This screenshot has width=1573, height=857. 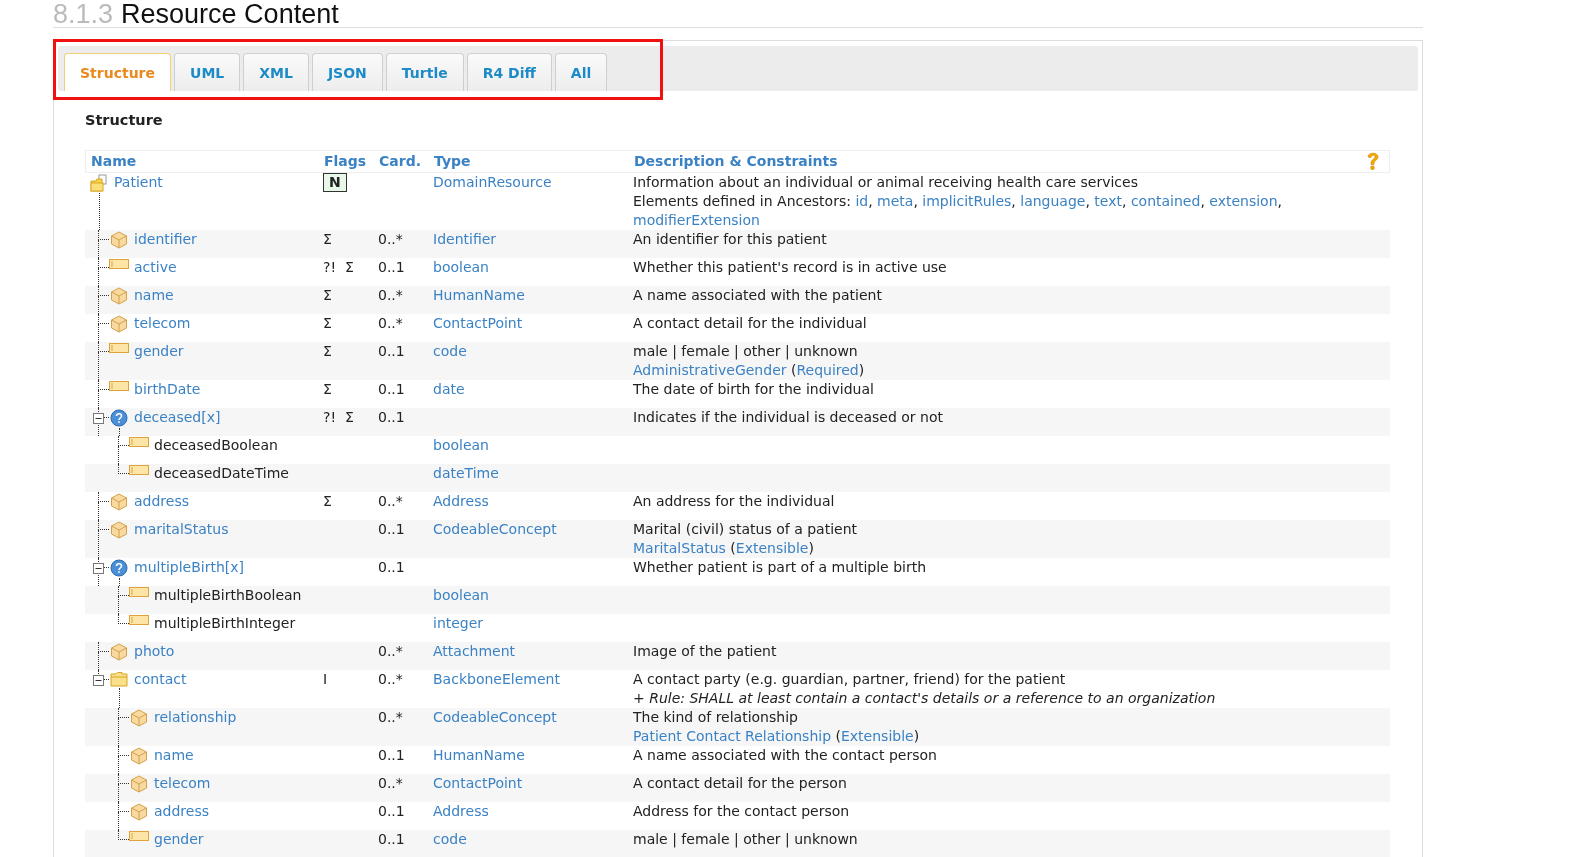 I want to click on link: language, so click(x=1053, y=201).